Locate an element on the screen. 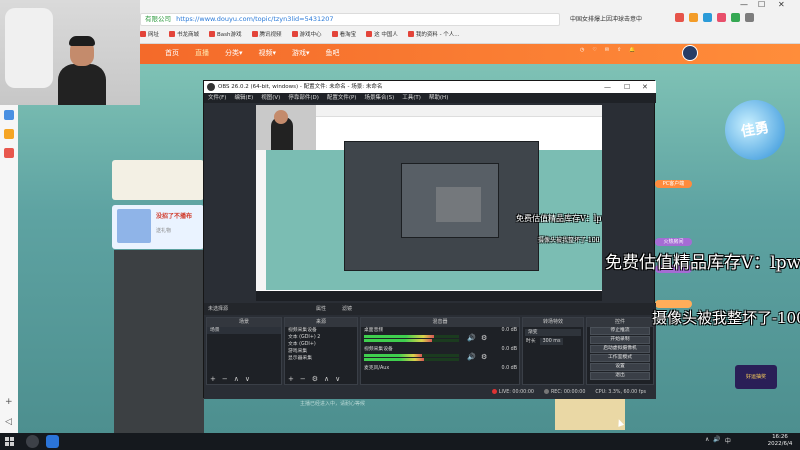  properties-button: 属性 is located at coordinates (321, 309).